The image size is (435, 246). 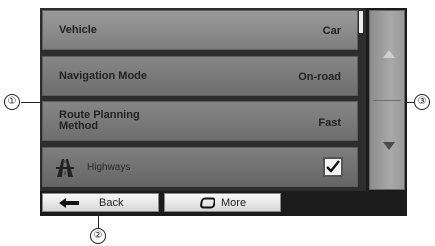 What do you see at coordinates (387, 100) in the screenshot?
I see `scroll-divider` at bounding box center [387, 100].